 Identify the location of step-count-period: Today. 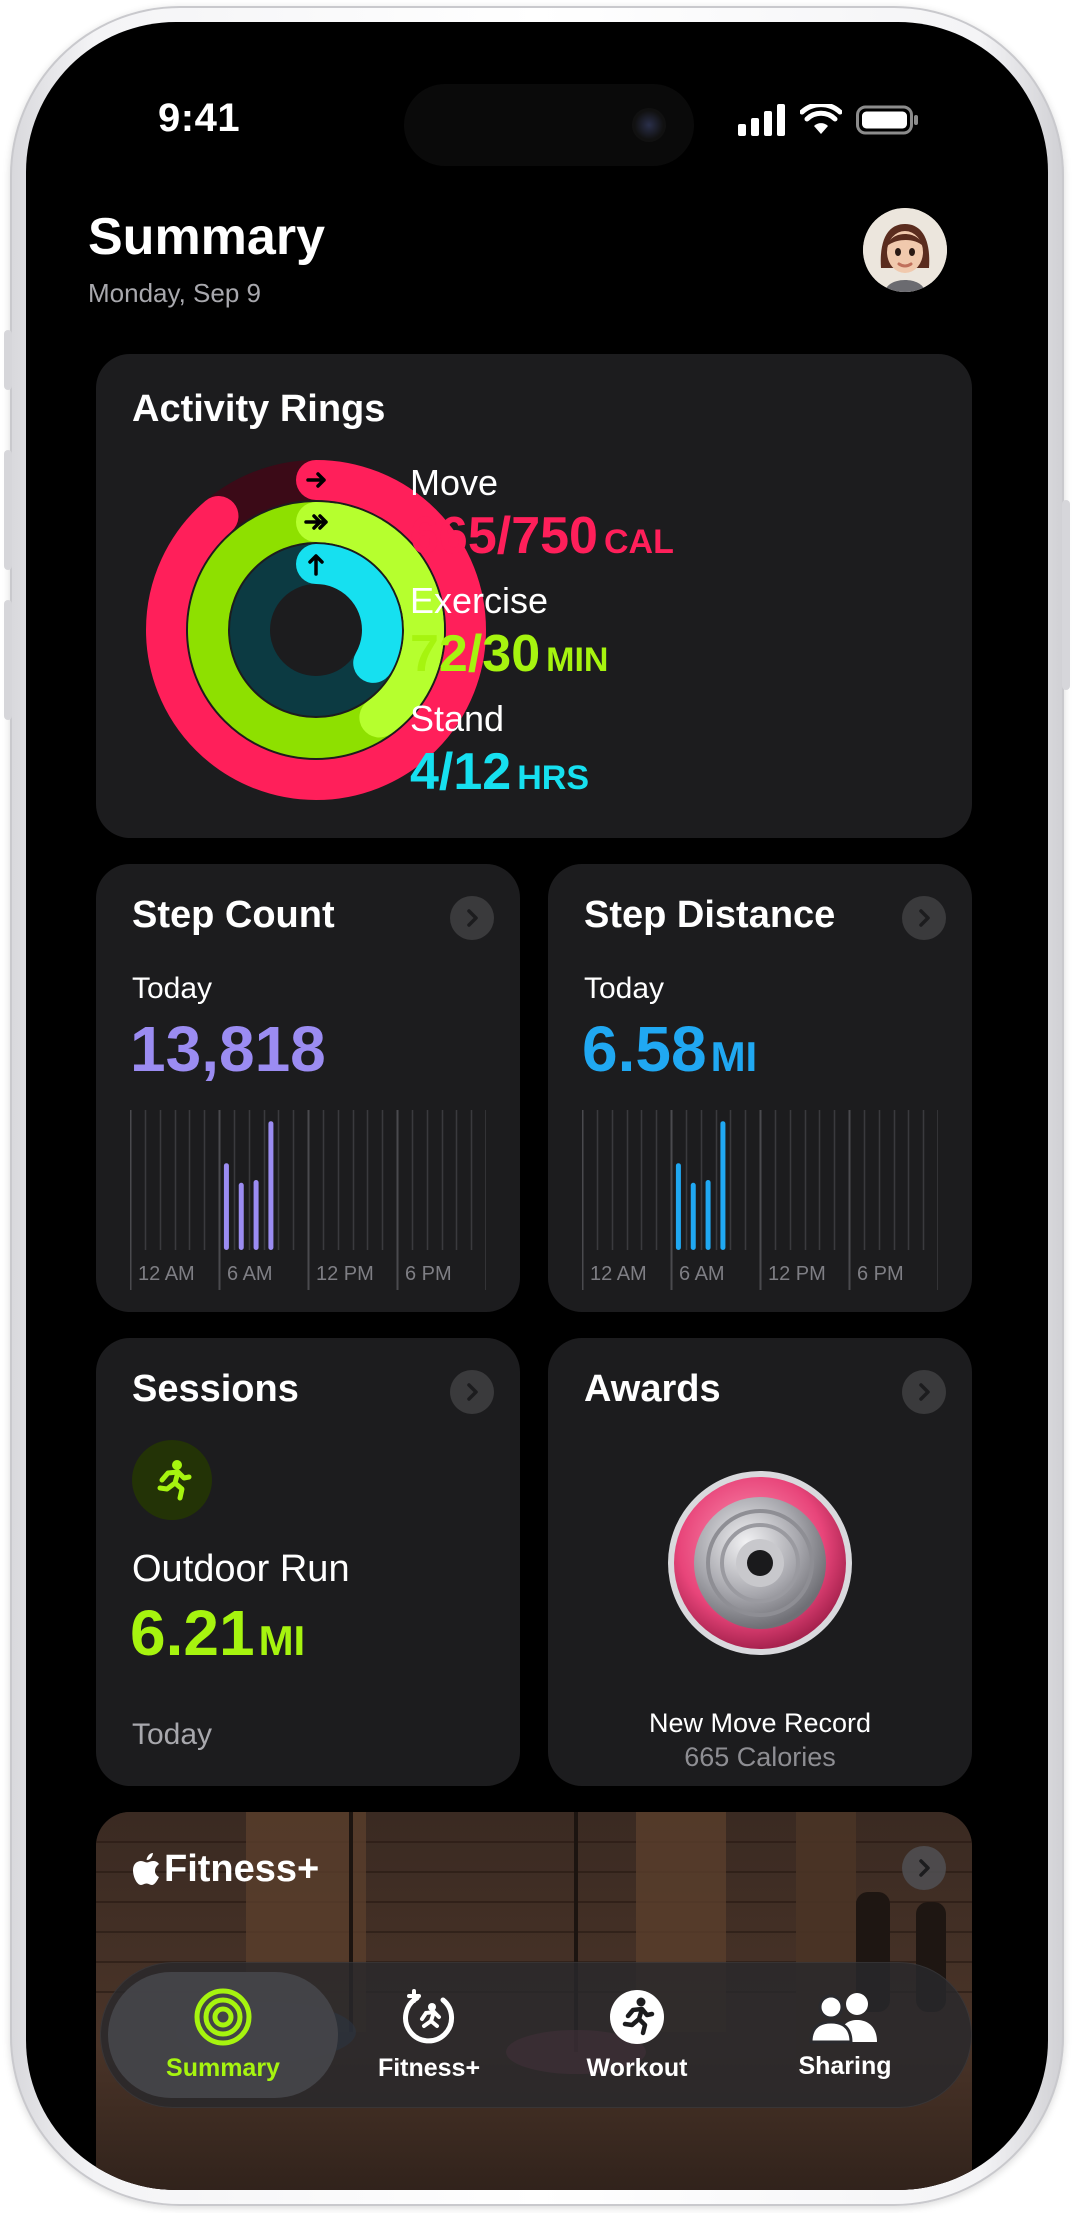
(172, 988).